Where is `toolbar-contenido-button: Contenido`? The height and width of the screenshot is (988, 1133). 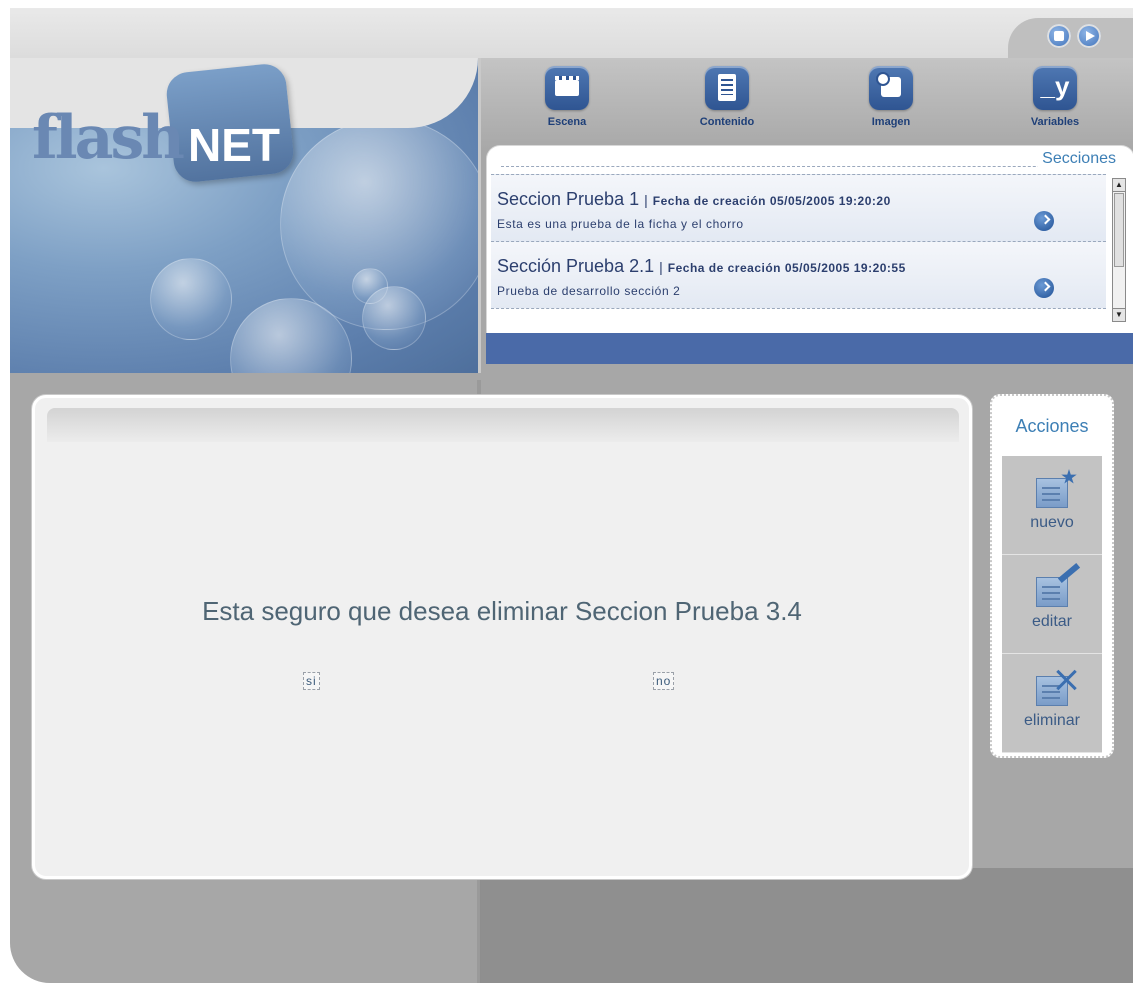
toolbar-contenido-button: Contenido is located at coordinates (727, 97).